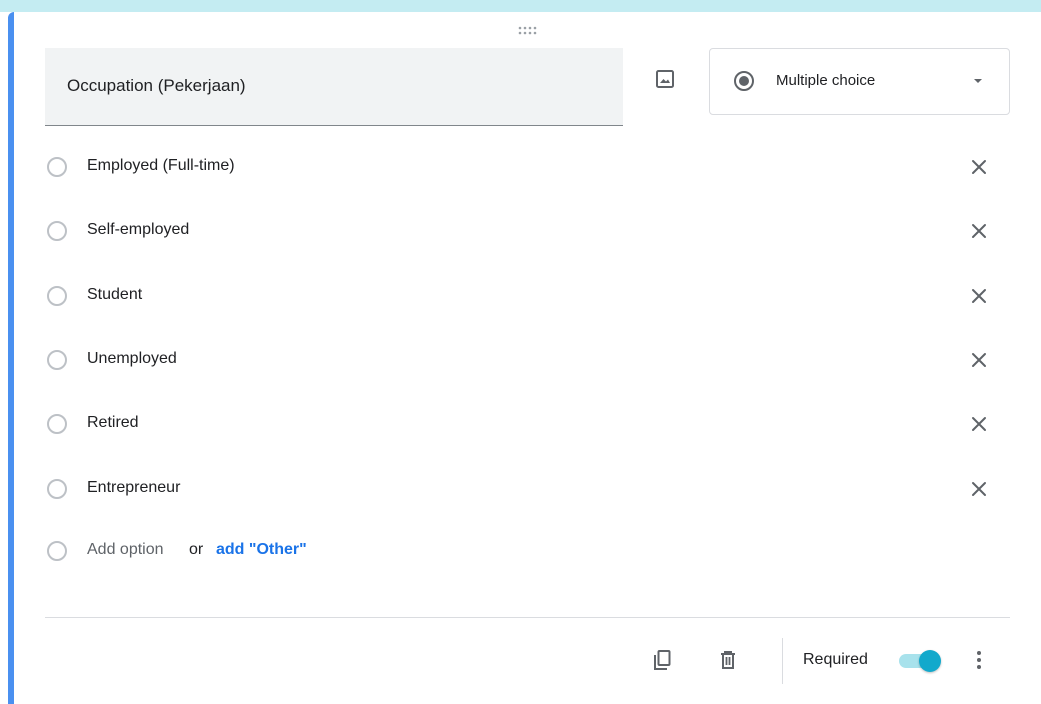 This screenshot has height=704, width=1041. I want to click on top-strip, so click(520, 6).